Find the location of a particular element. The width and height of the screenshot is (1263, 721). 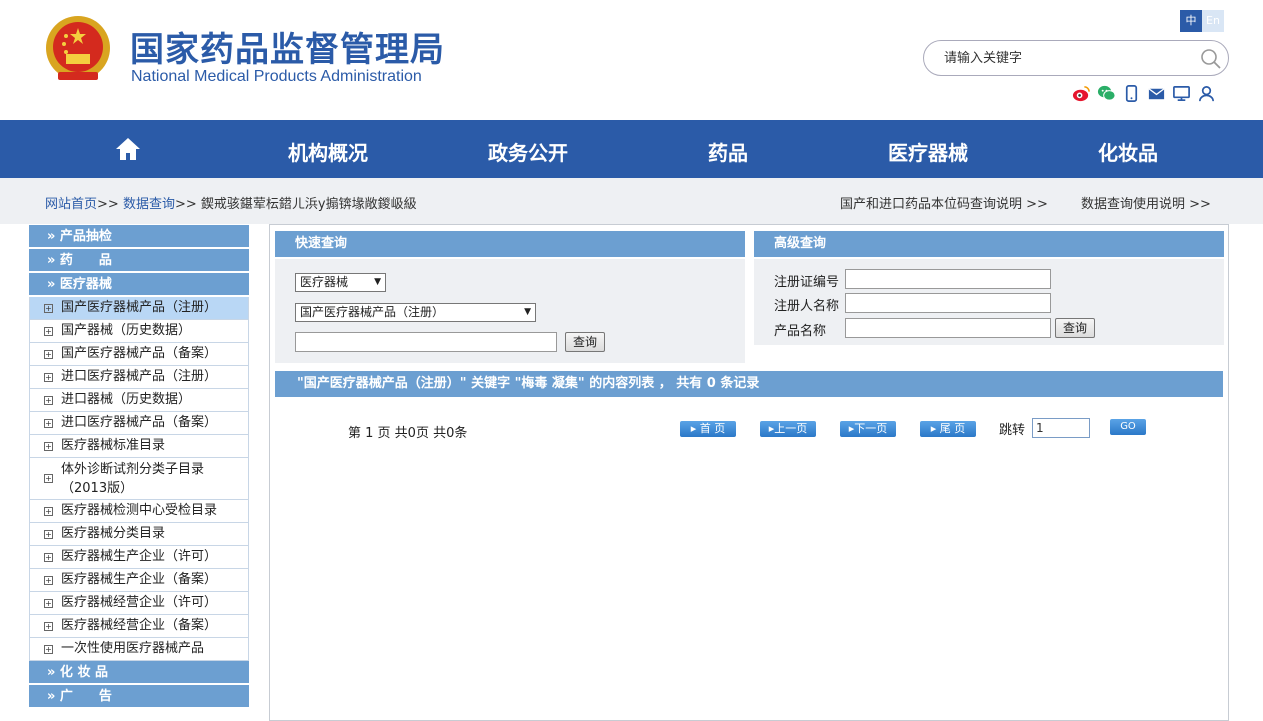

quick-query-title: 快速查询 is located at coordinates (510, 244).